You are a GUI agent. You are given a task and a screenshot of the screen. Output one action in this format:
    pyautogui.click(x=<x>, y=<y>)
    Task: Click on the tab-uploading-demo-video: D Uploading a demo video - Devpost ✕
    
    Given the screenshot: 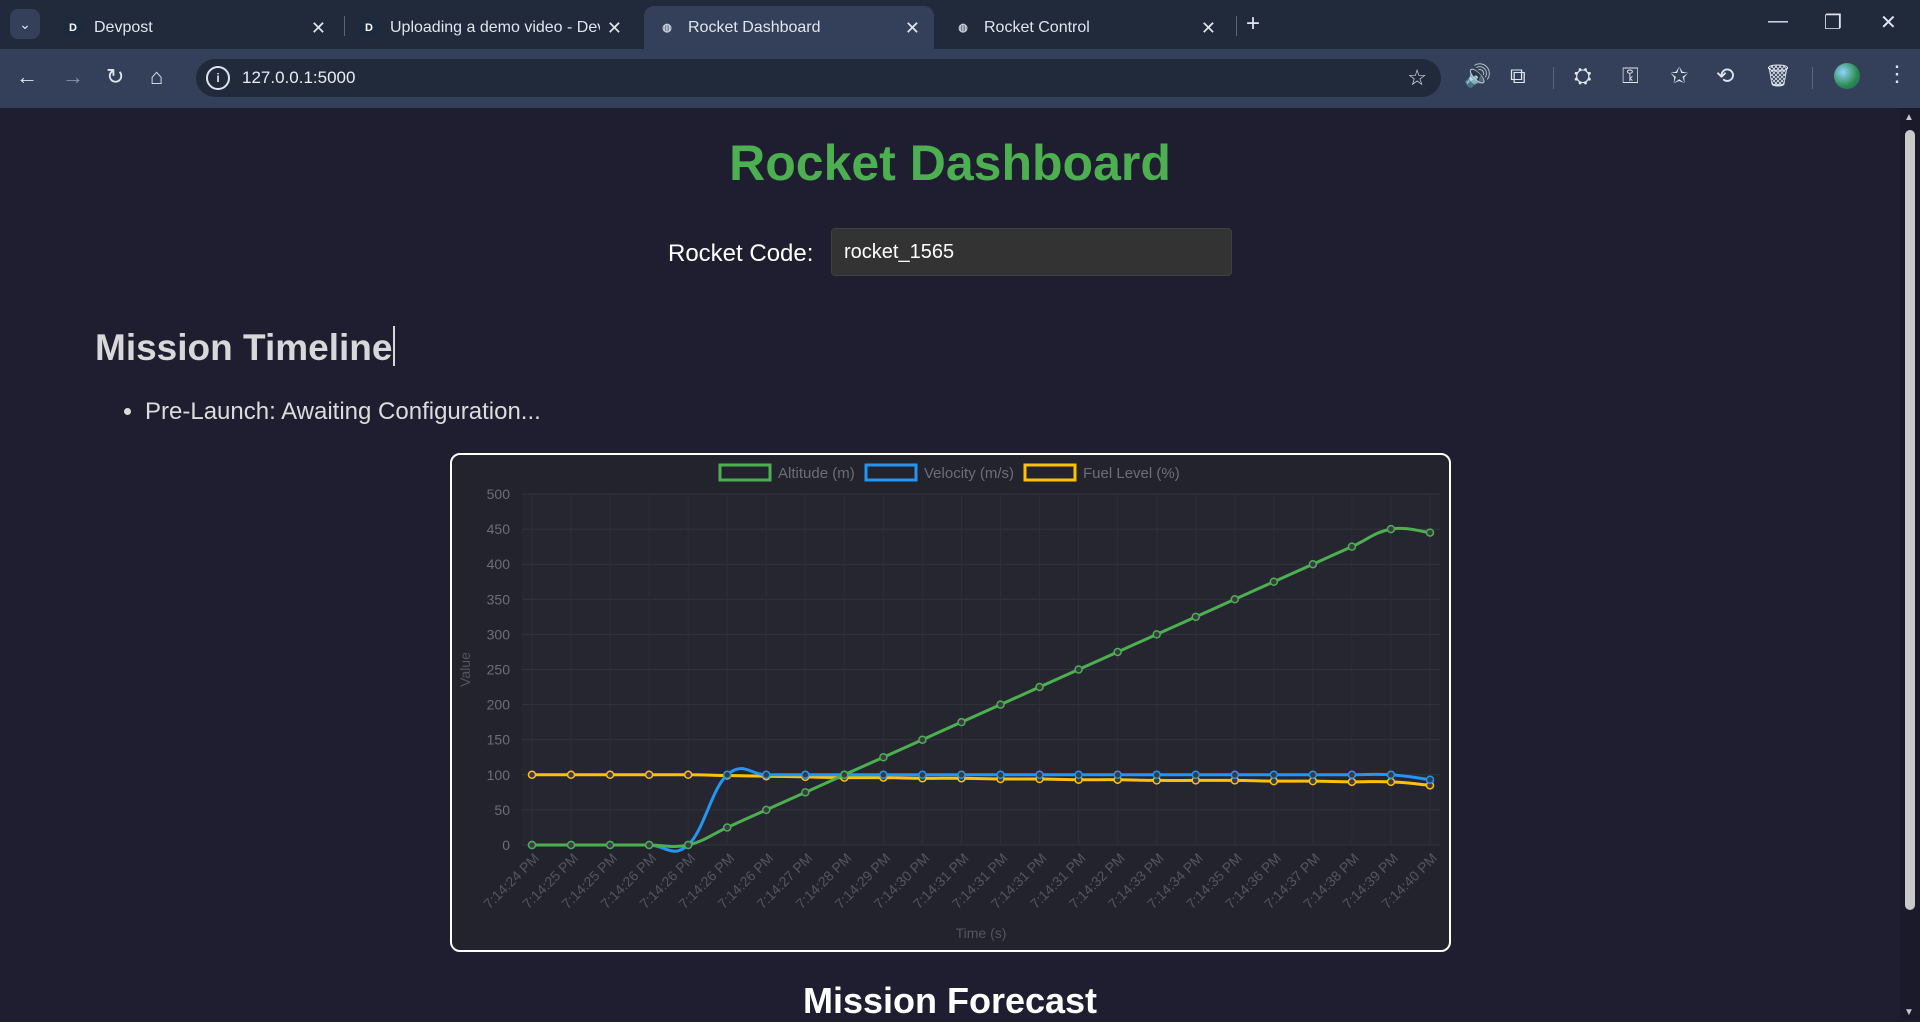 What is the action you would take?
    pyautogui.click(x=491, y=27)
    